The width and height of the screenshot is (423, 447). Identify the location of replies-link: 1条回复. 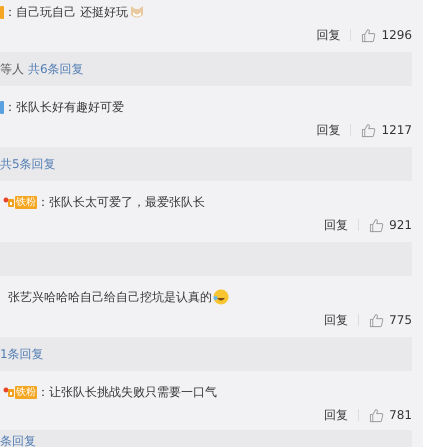
(22, 354).